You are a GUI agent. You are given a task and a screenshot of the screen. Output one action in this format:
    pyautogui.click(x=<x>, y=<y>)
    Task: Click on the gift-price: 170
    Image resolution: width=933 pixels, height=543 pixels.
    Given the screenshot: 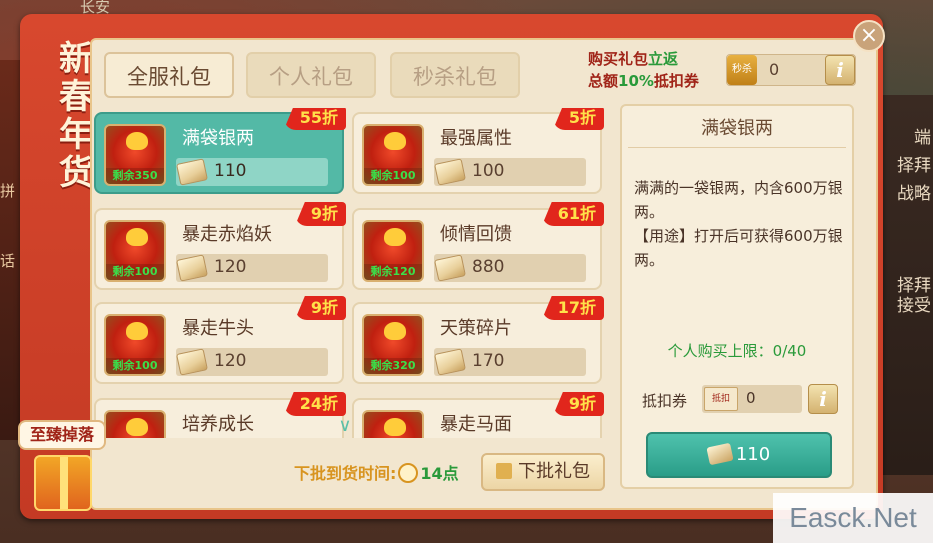 What is the action you would take?
    pyautogui.click(x=488, y=361)
    